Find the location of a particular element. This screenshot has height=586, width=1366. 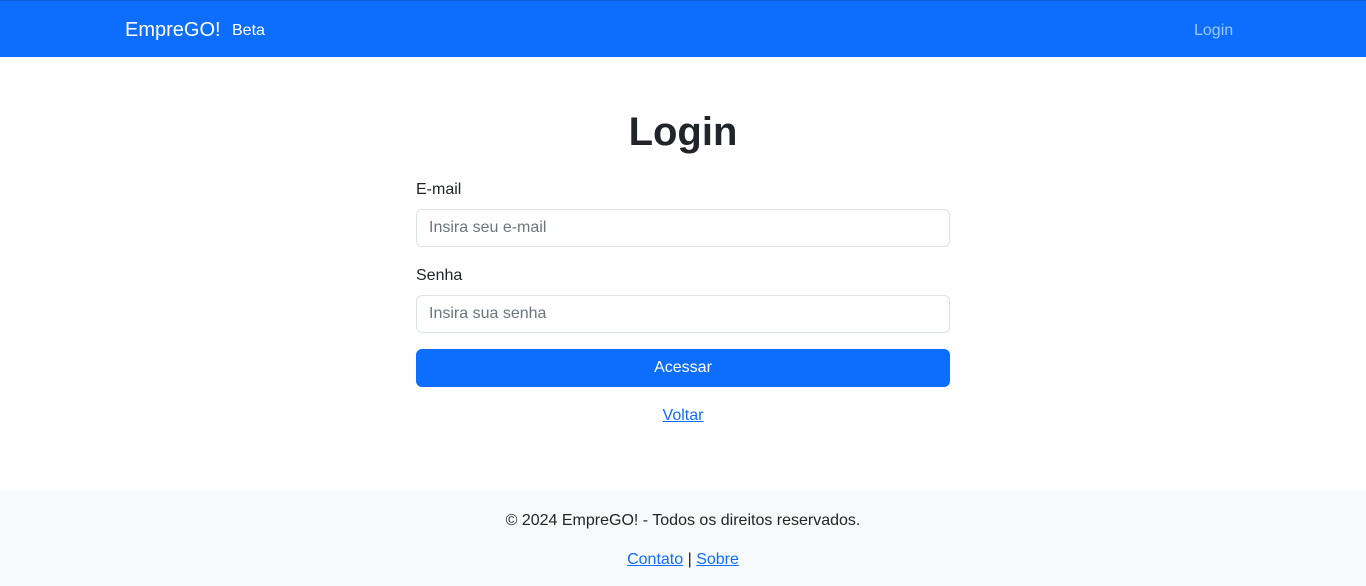

back-link: Voltar is located at coordinates (683, 415).